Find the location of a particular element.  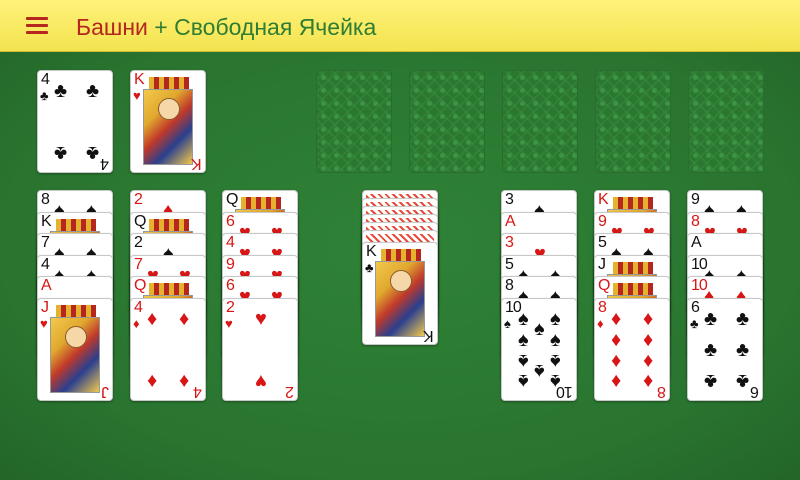

stock-top-card: K ♣ K is located at coordinates (400, 293).